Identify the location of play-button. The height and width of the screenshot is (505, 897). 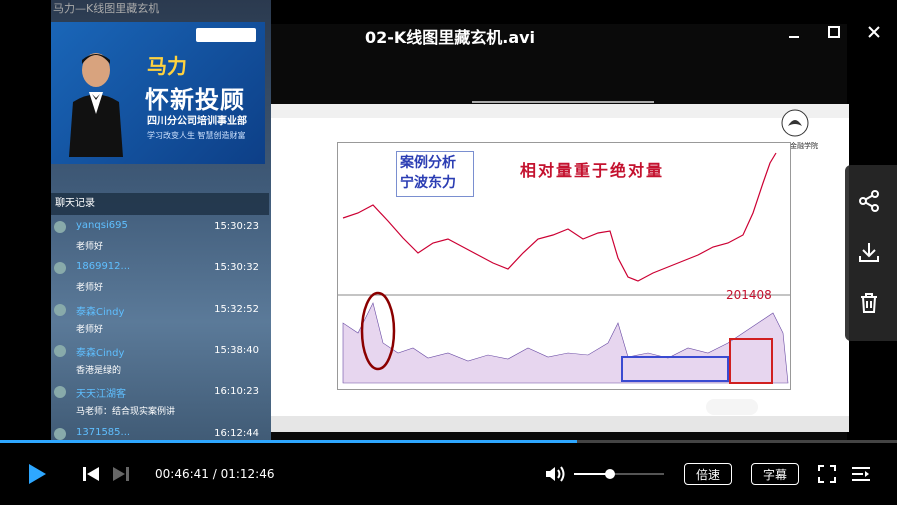
(37, 474).